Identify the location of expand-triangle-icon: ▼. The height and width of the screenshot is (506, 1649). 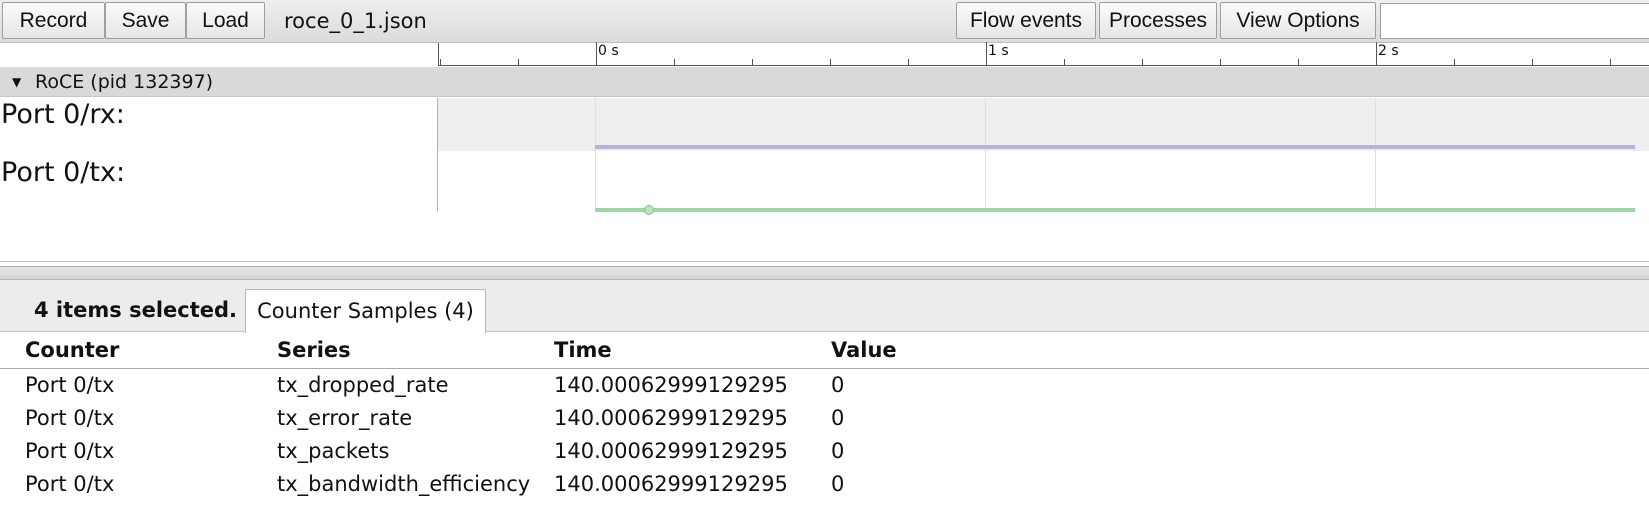
(16, 82).